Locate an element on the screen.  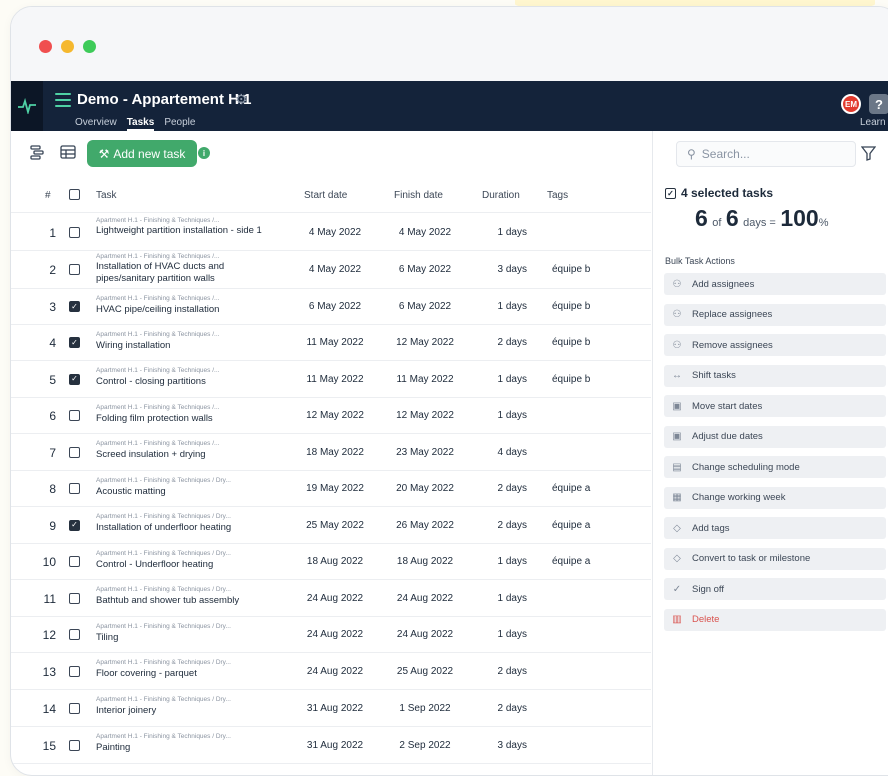
learn-link: Learn is located at coordinates (873, 122).